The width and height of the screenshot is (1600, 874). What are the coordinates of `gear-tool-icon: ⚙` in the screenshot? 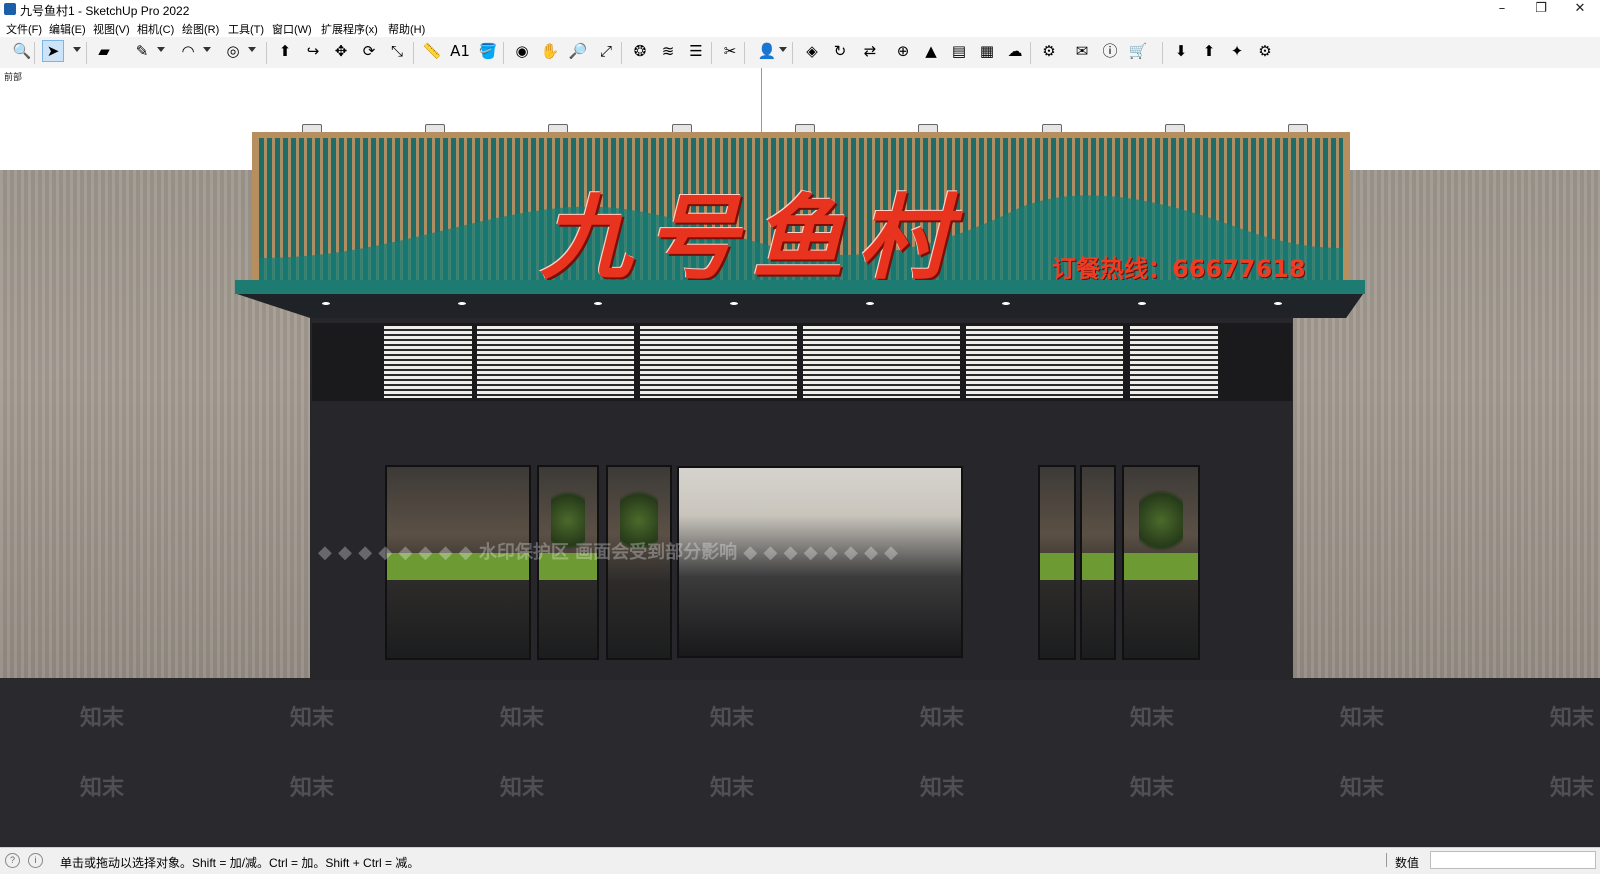 It's located at (1265, 51).